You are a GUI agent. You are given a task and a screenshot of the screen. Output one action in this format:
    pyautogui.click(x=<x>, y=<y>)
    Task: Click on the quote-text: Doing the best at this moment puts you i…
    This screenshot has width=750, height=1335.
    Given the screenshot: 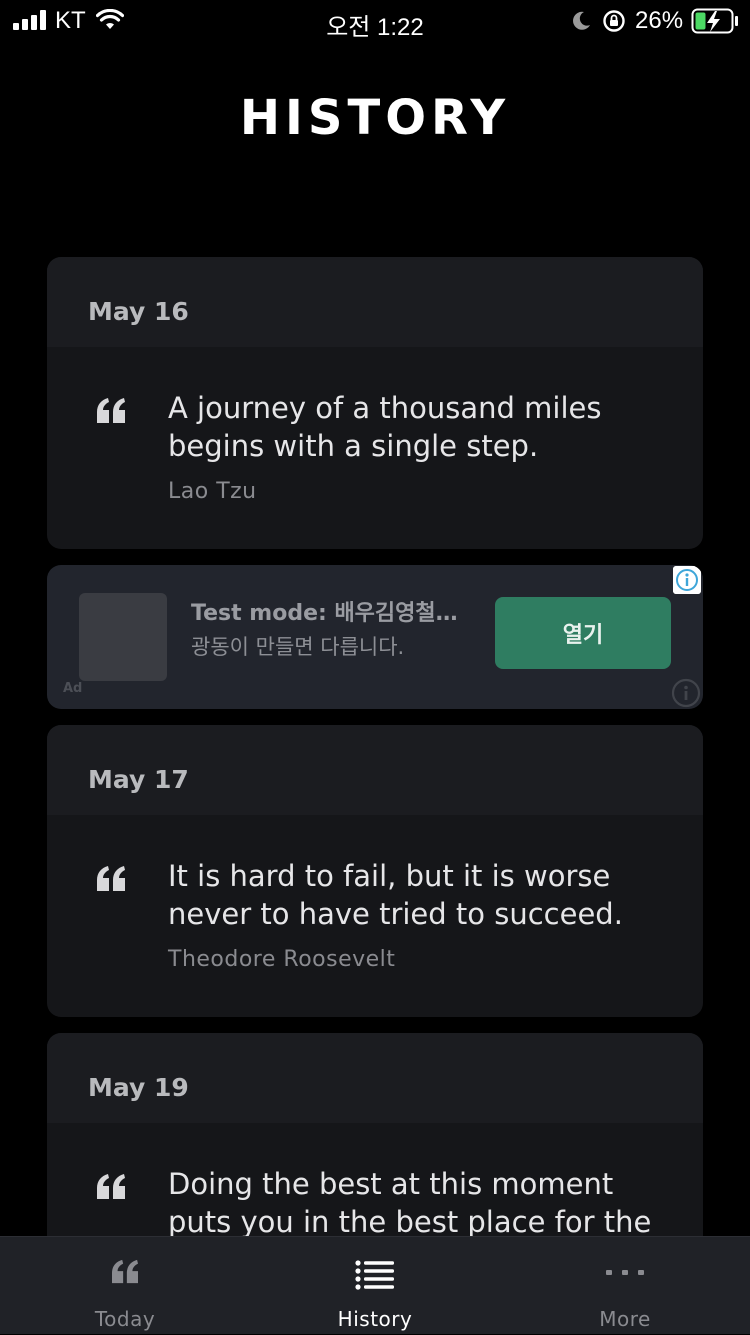 What is the action you would take?
    pyautogui.click(x=410, y=1201)
    